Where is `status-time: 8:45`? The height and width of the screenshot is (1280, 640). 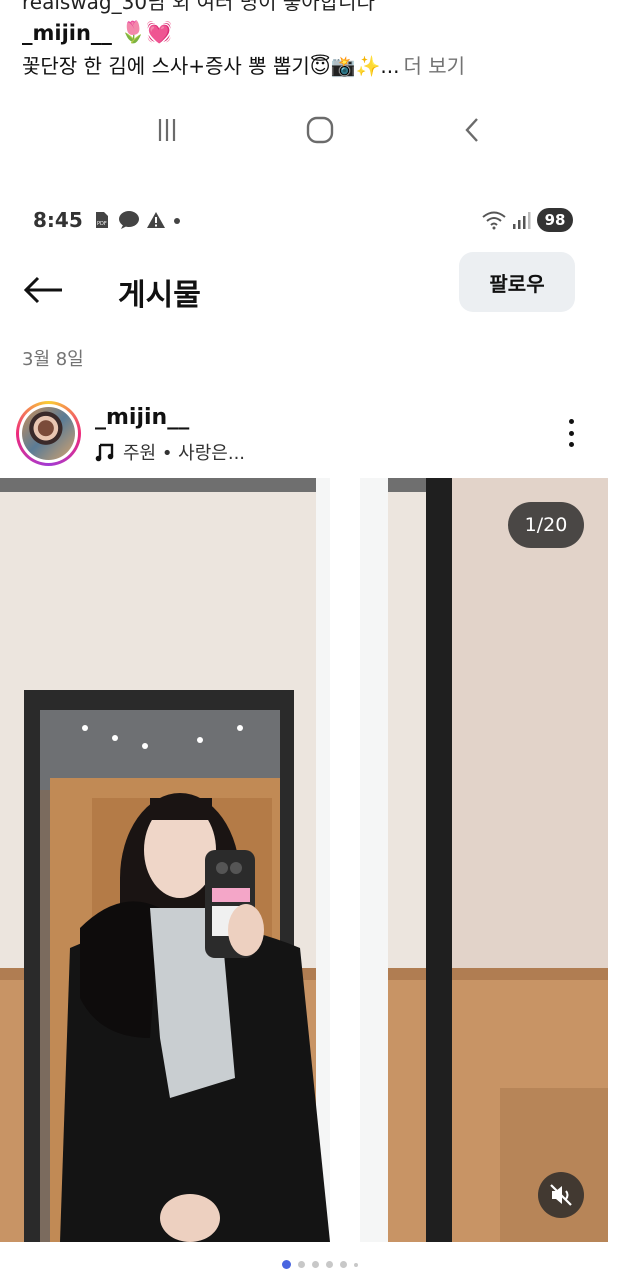
status-time: 8:45 is located at coordinates (58, 220).